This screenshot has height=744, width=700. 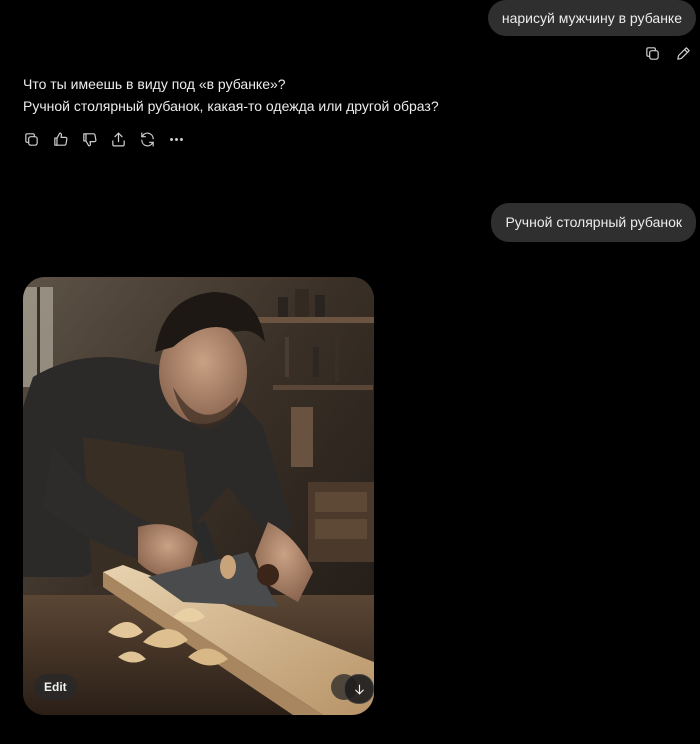 What do you see at coordinates (154, 84) in the screenshot?
I see `assistant-message-line: Что ты имеешь в виду под «в рубанке»?` at bounding box center [154, 84].